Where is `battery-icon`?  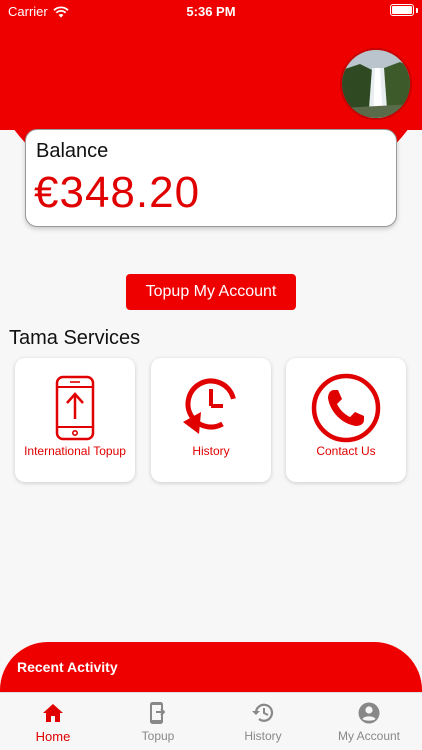
battery-icon is located at coordinates (402, 10).